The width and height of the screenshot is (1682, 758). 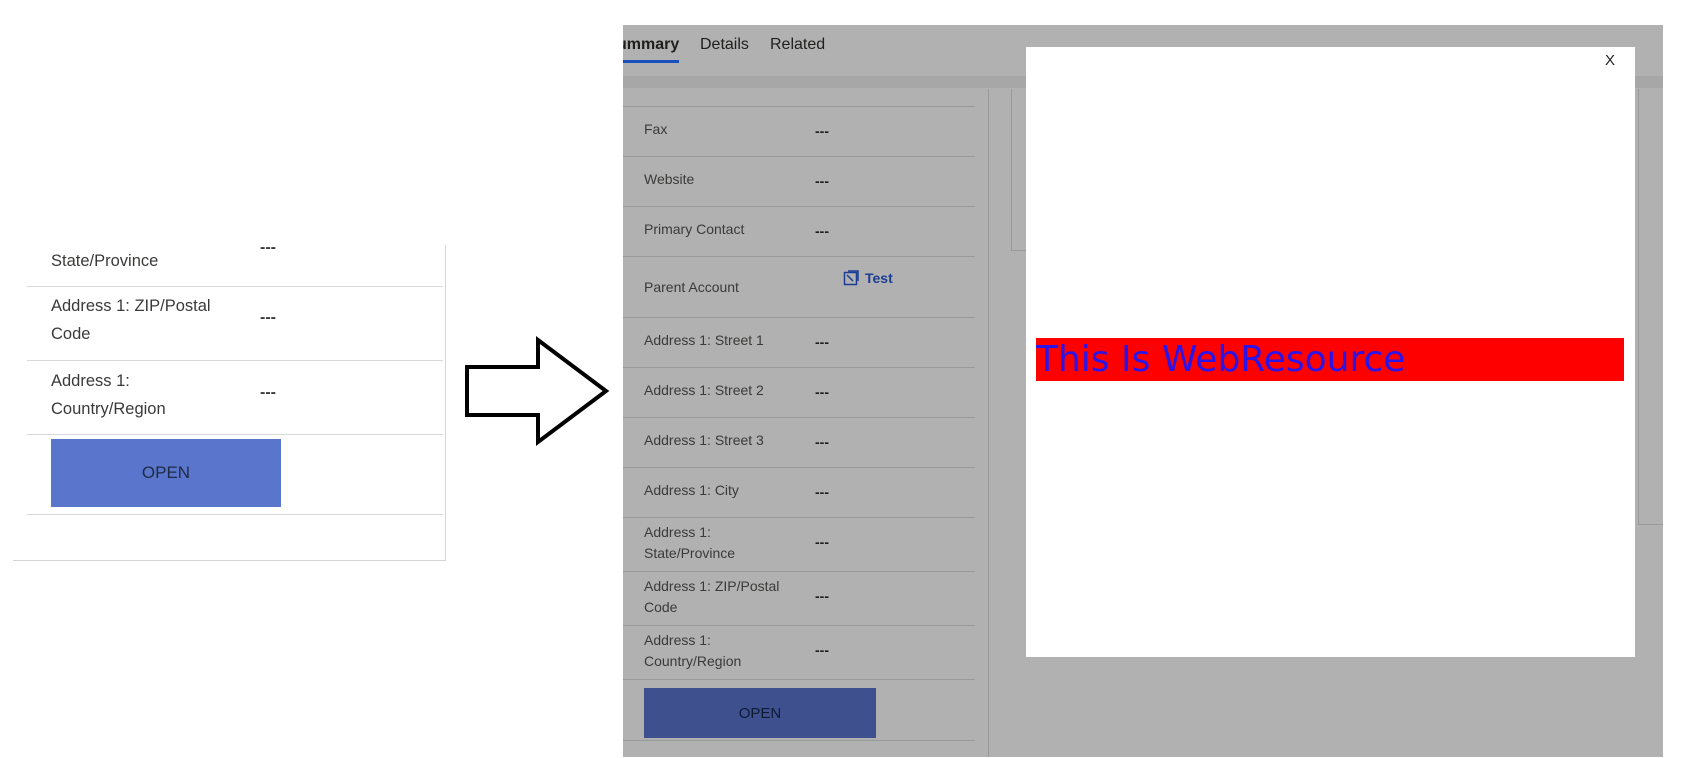 I want to click on field-row-fax: Fax ---, so click(x=799, y=132).